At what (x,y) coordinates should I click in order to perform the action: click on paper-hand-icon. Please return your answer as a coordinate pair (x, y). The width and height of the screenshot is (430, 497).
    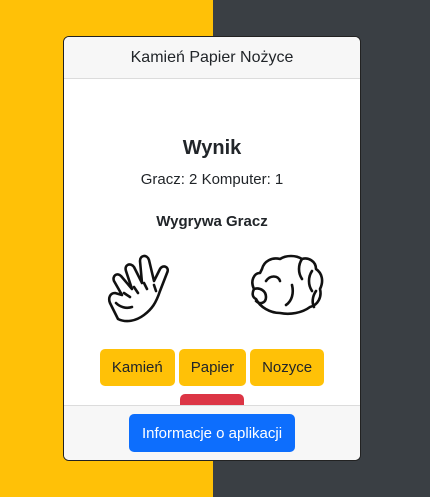
    Looking at the image, I should click on (144, 287).